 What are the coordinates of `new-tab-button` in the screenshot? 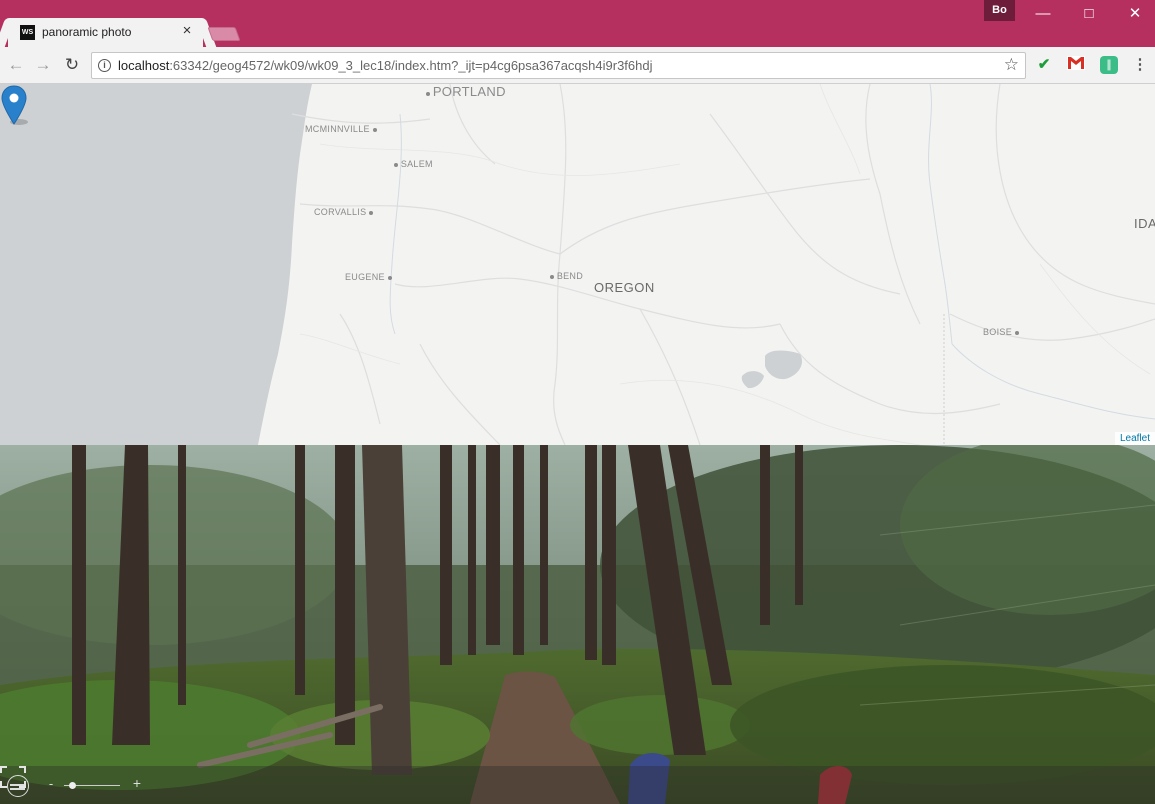 It's located at (224, 34).